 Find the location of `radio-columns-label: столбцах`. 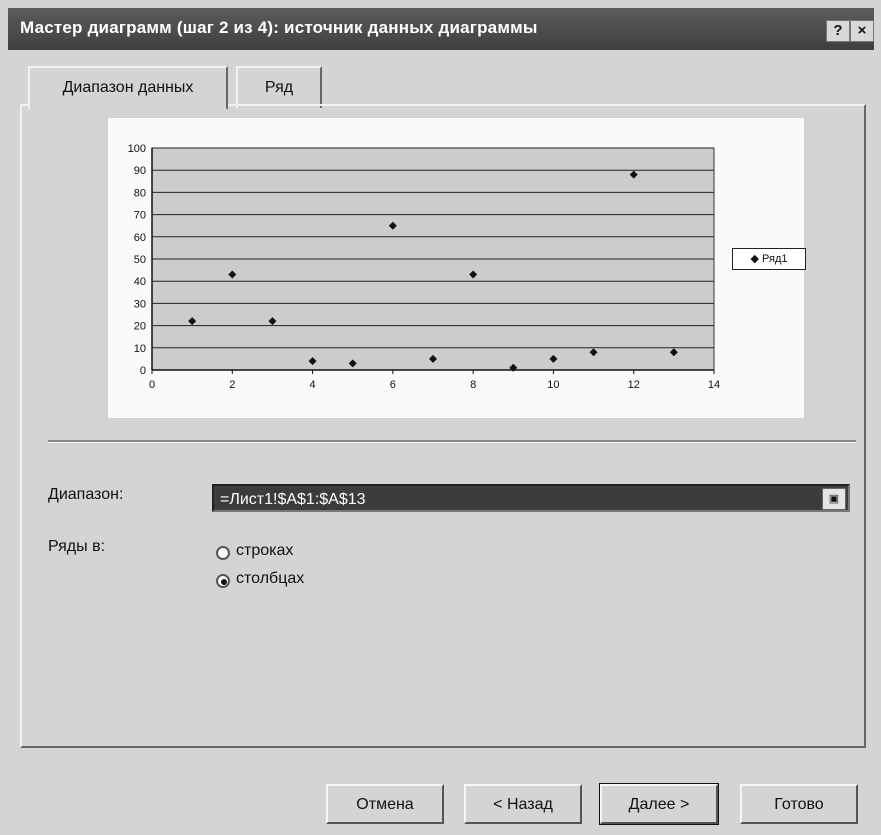

radio-columns-label: столбцах is located at coordinates (270, 579).